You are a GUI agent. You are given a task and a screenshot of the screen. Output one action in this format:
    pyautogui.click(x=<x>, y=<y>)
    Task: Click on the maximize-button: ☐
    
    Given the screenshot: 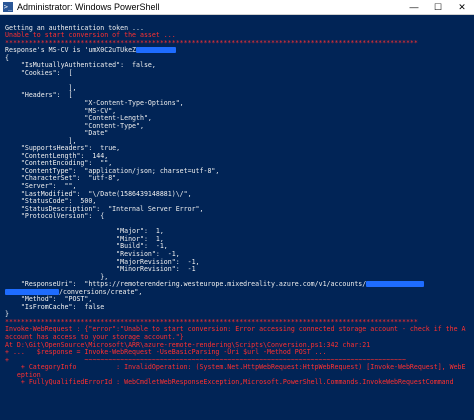 What is the action you would take?
    pyautogui.click(x=438, y=7)
    